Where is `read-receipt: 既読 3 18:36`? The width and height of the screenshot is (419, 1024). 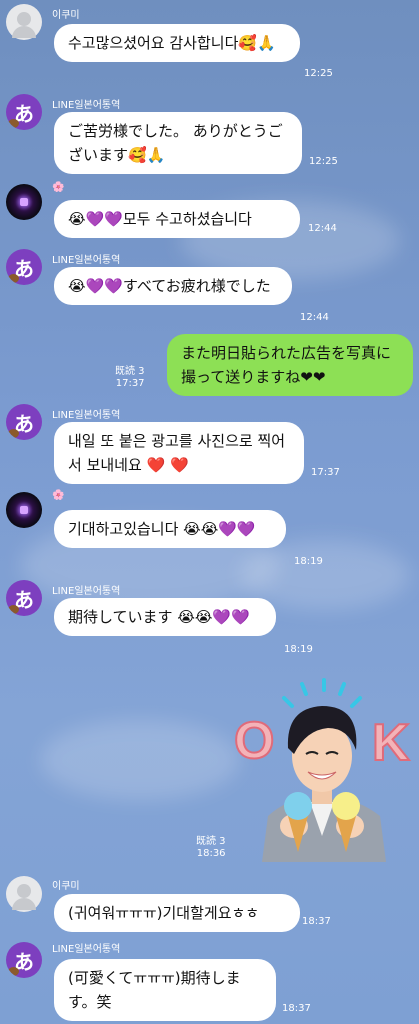
read-receipt: 既読 3 18:36 is located at coordinates (211, 848).